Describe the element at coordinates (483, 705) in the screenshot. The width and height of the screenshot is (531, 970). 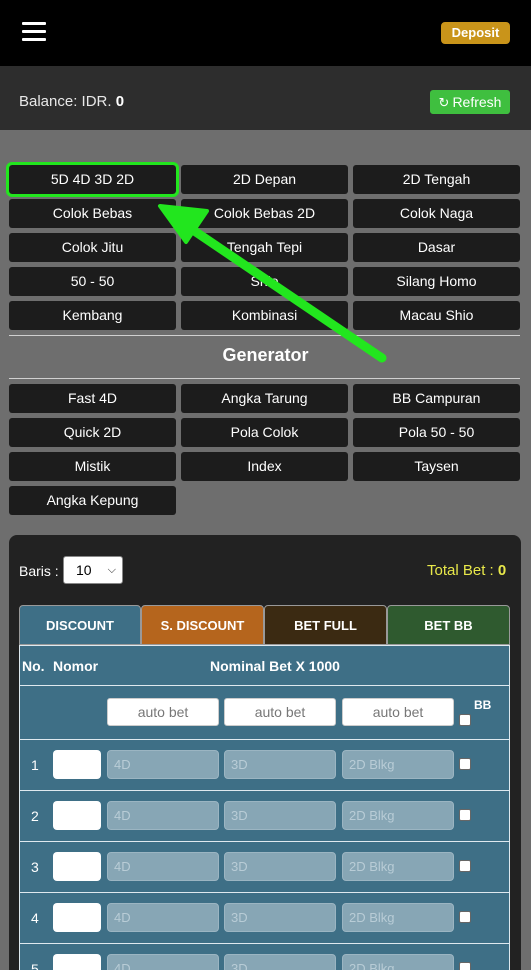
I see `bb-label: BB` at that location.